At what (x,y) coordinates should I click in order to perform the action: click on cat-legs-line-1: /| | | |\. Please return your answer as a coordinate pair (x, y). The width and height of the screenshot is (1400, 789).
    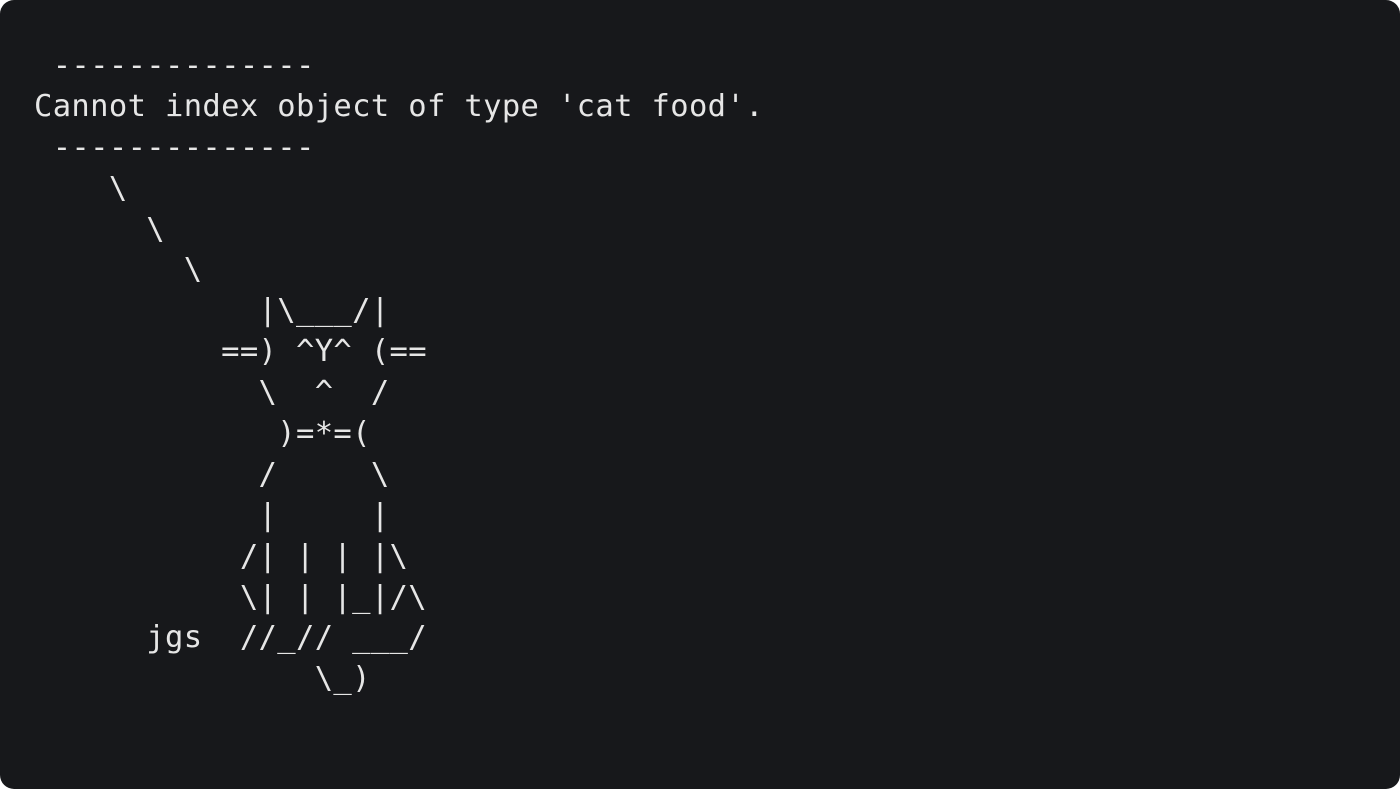
    Looking at the image, I should click on (221, 556).